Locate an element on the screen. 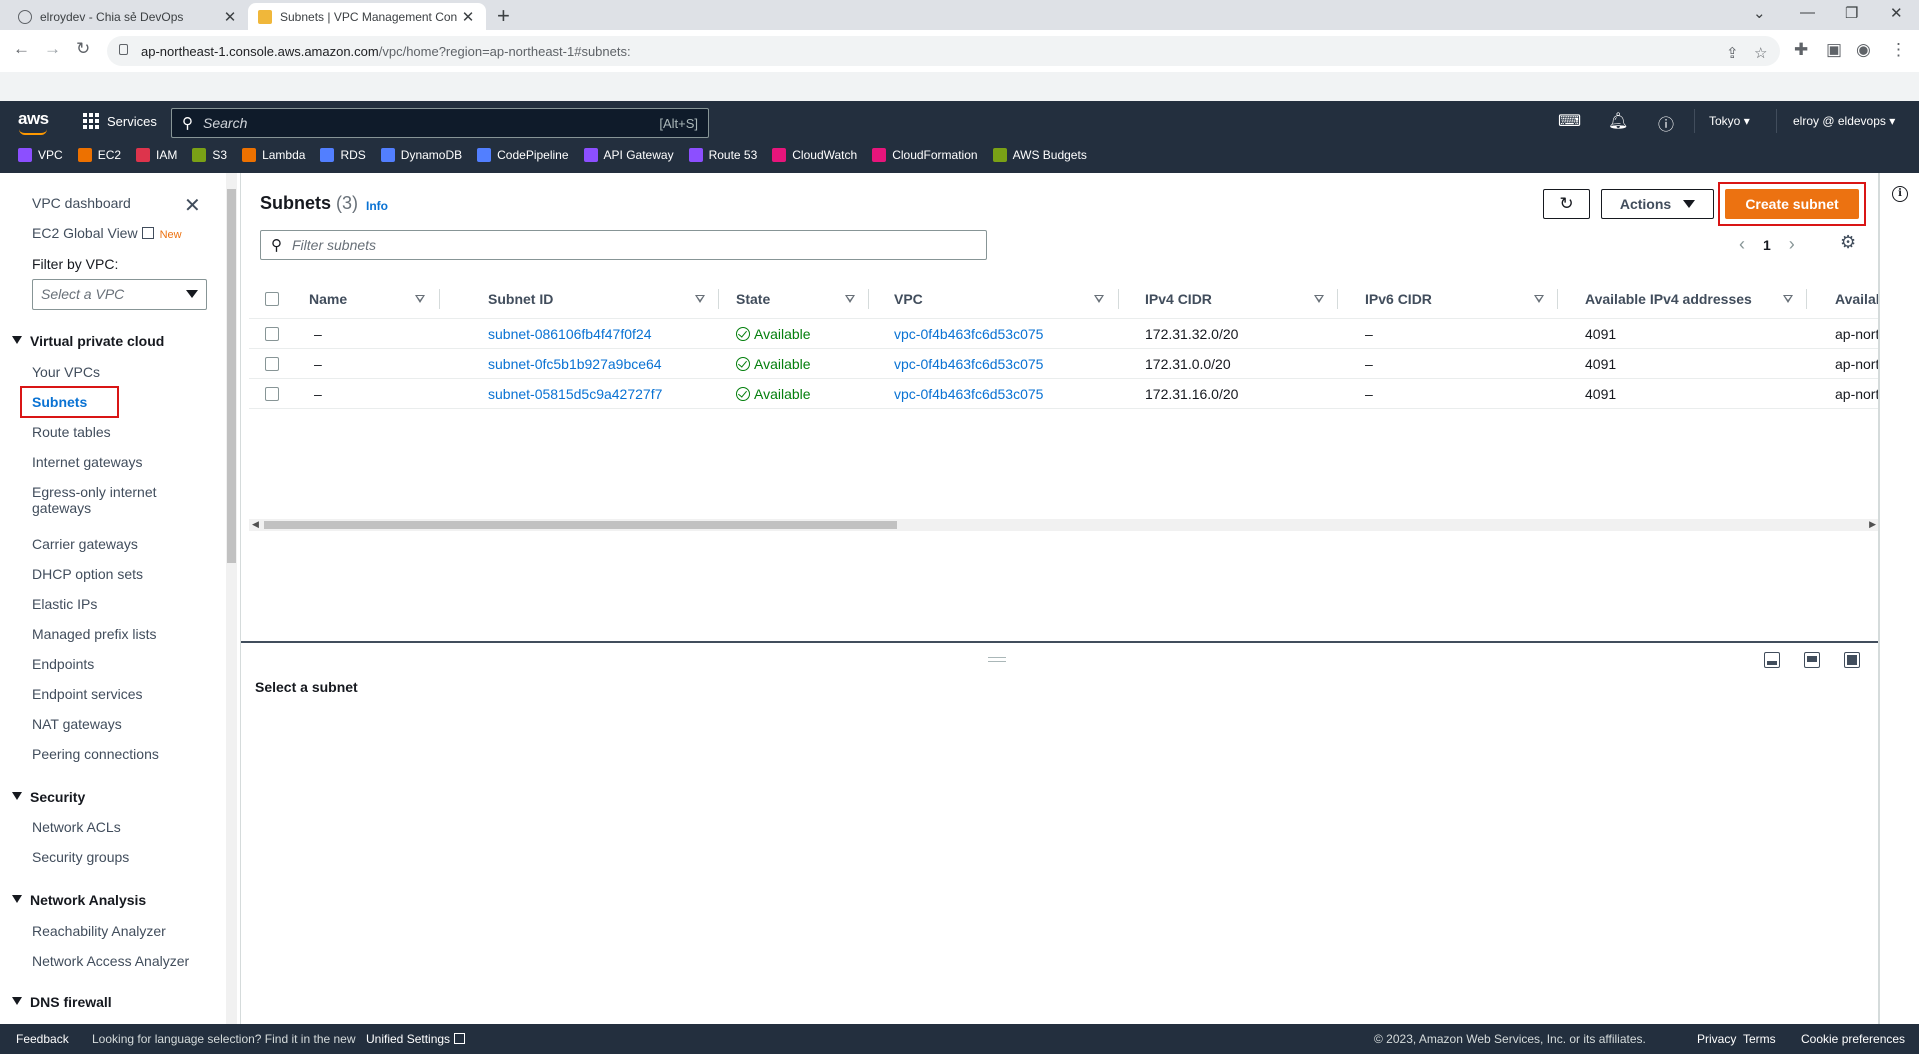  unified-settings-link: Unified Settings is located at coordinates (416, 1039).